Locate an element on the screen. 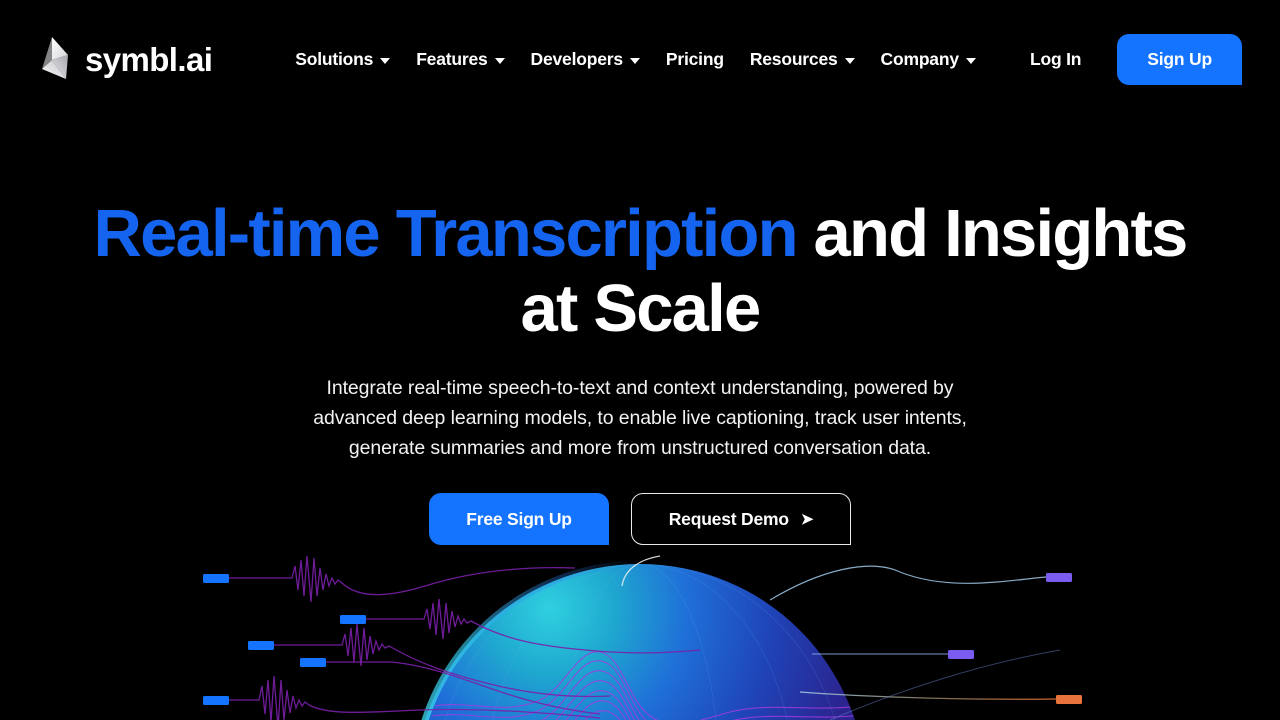 The width and height of the screenshot is (1280, 720). globe-meridians is located at coordinates (640, 642).